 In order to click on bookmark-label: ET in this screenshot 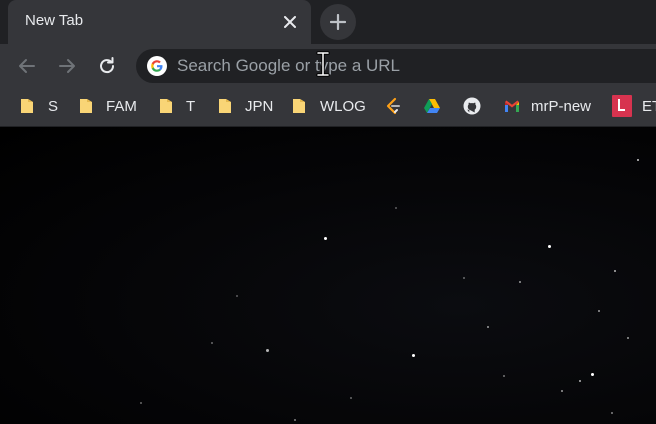, I will do `click(649, 106)`.